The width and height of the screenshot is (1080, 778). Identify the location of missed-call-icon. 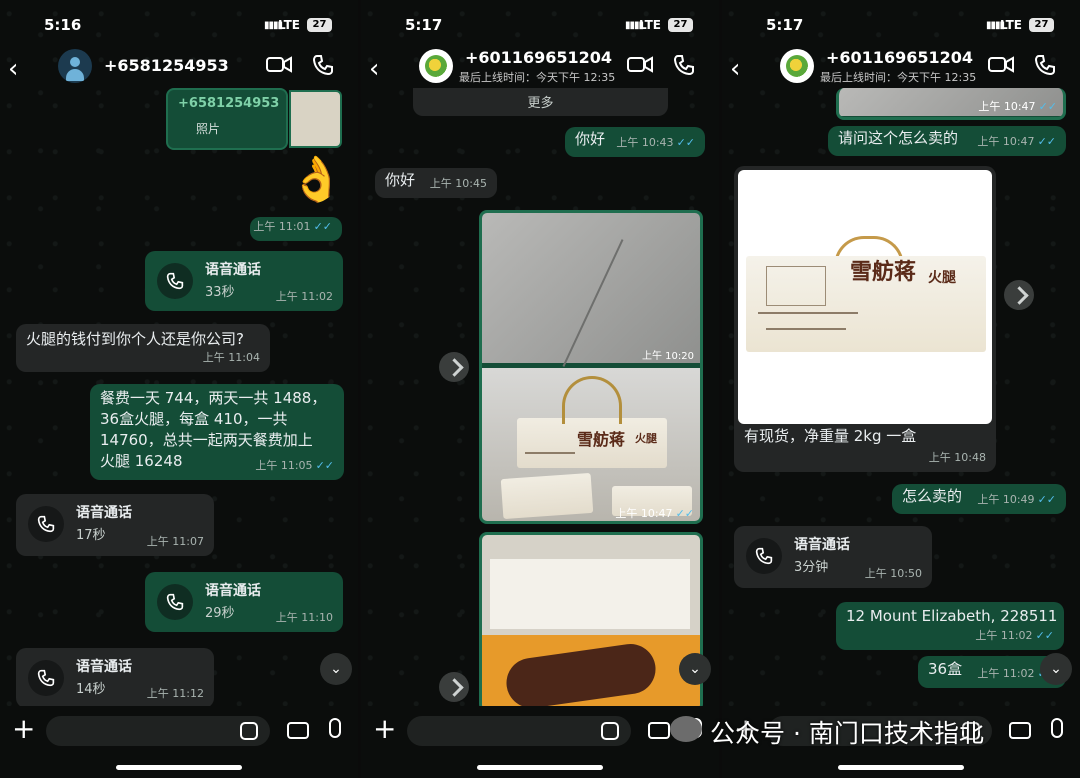
(764, 556).